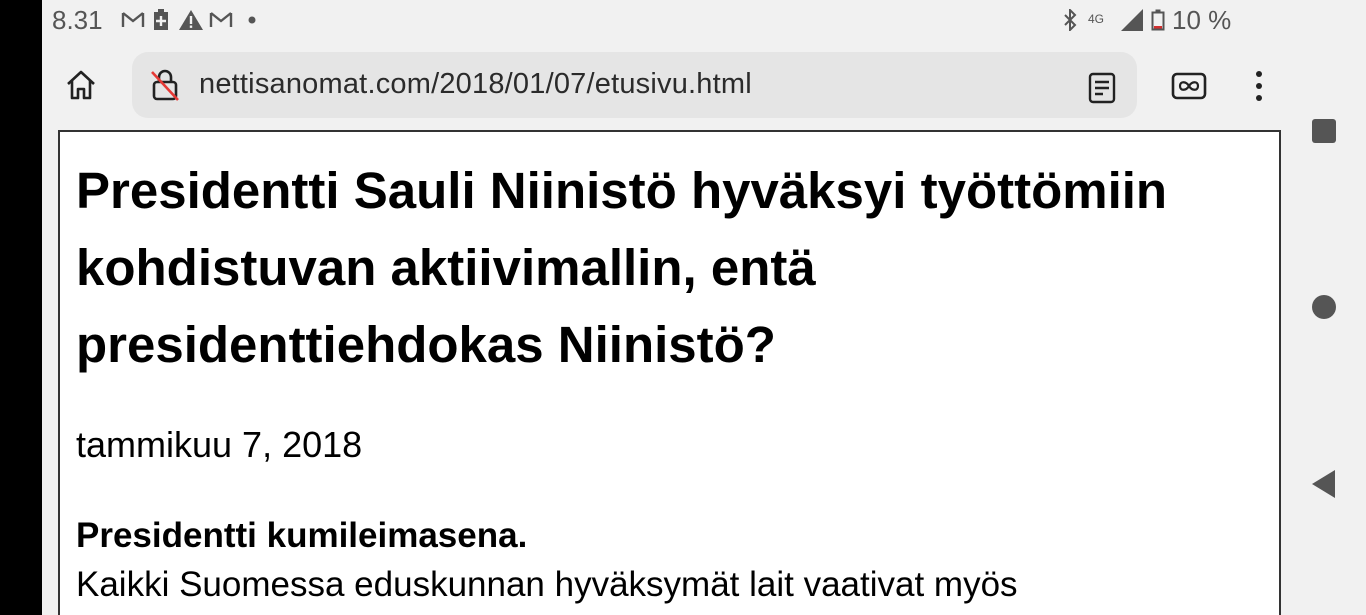 The height and width of the screenshot is (615, 1366). I want to click on status-time: 8.31, so click(77, 20).